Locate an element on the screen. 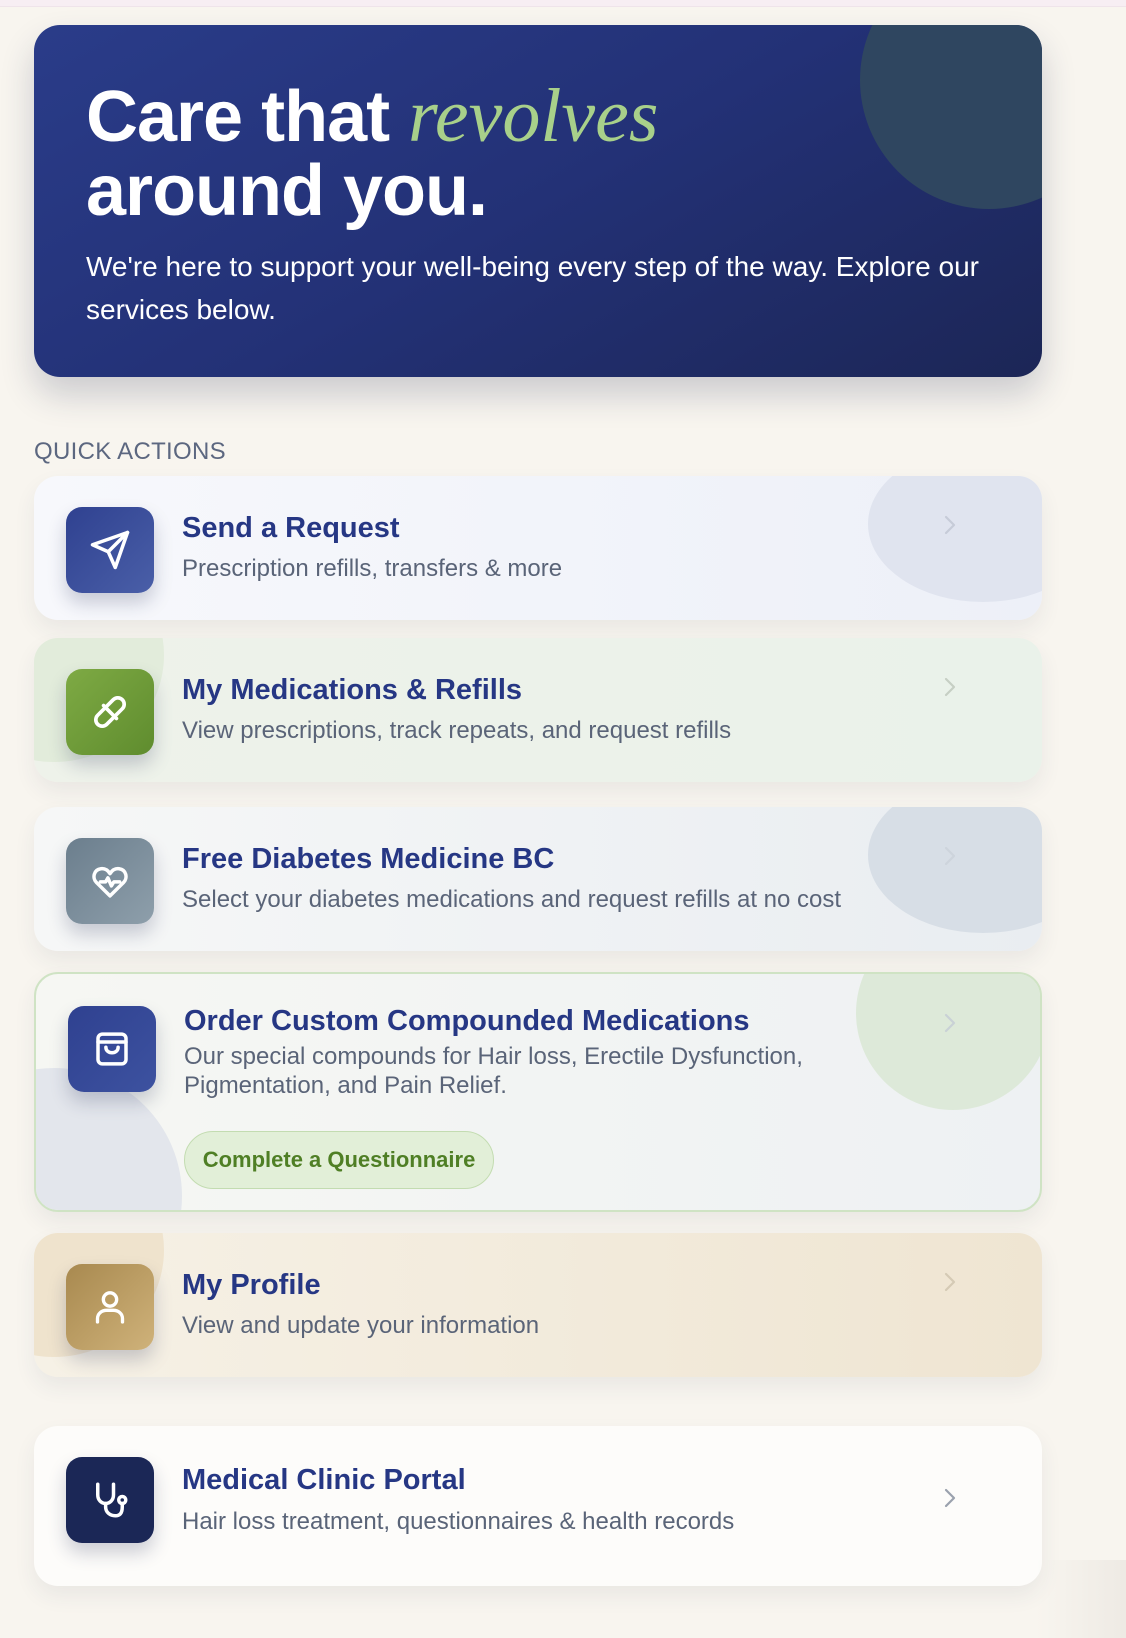  card-title: My Profile is located at coordinates (251, 1285).